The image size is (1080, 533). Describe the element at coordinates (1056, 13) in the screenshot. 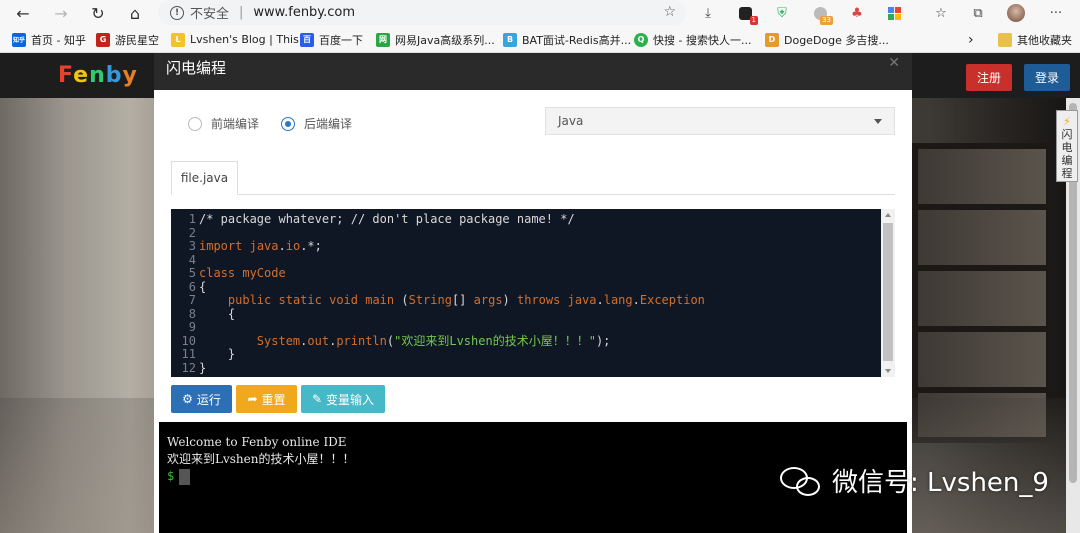

I see `more-menu-icon: ···` at that location.